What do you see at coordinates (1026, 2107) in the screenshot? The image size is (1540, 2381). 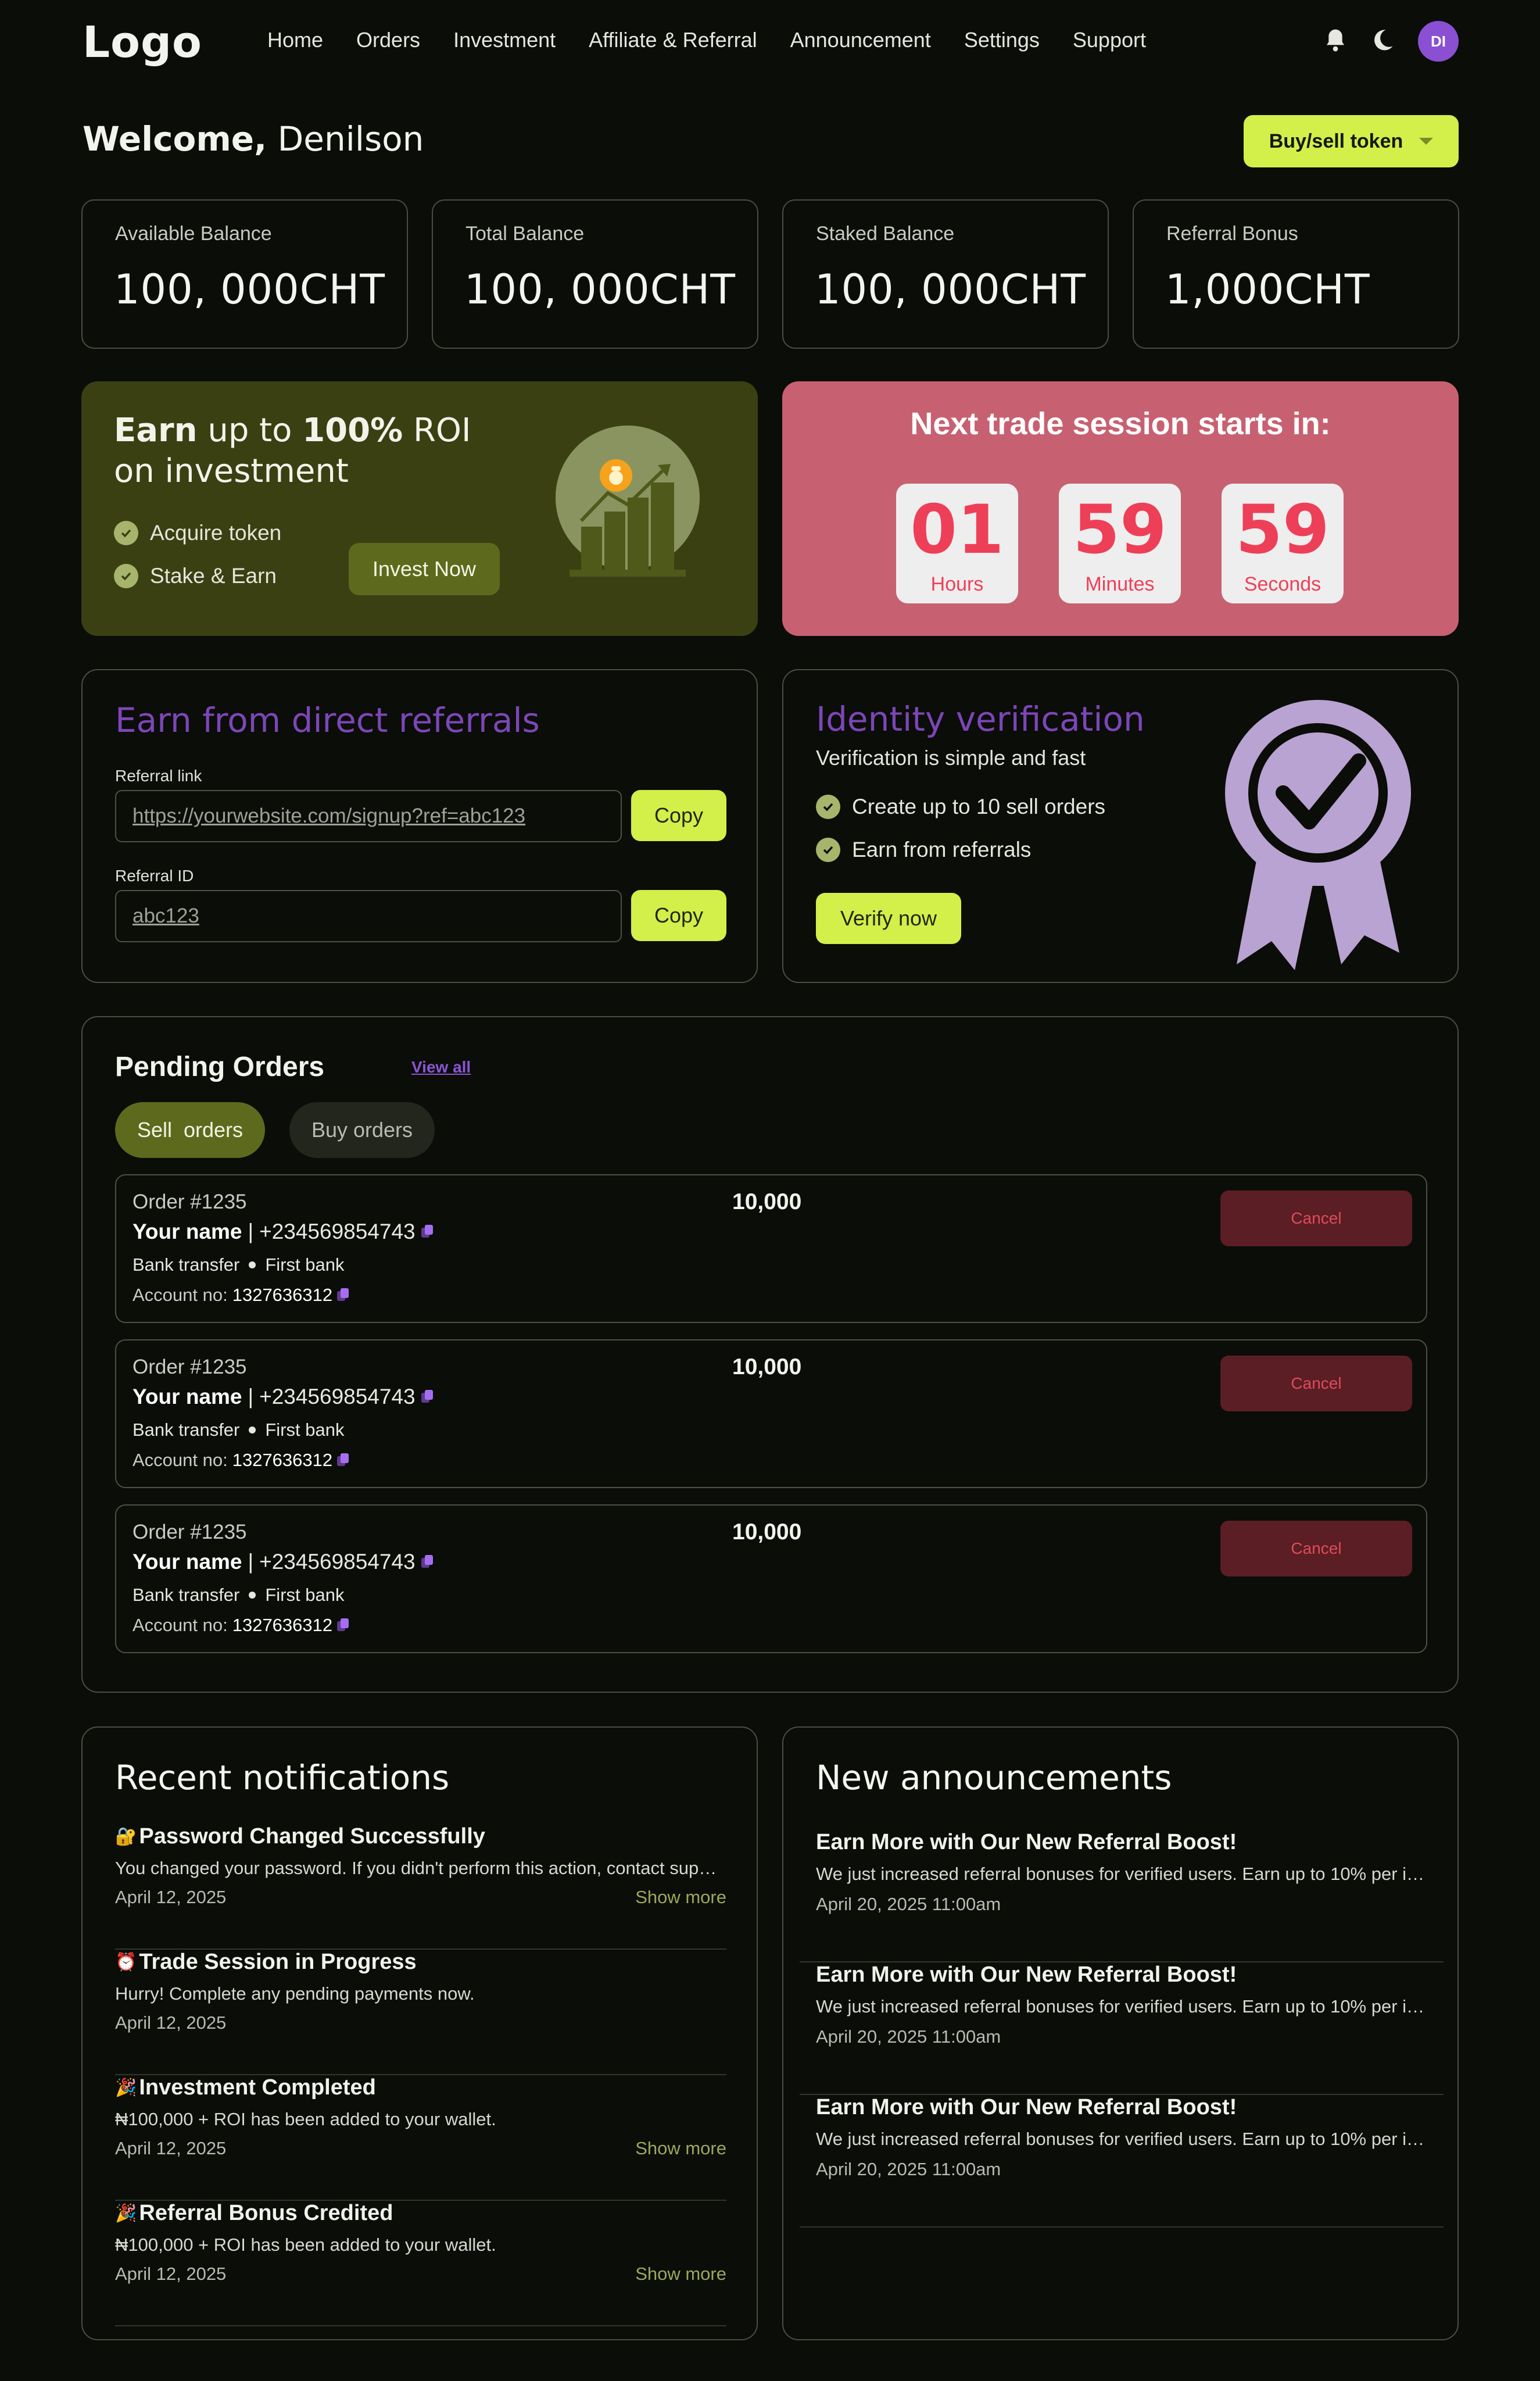 I see `announcement-title: Earn More with Our New Referral Boost!` at bounding box center [1026, 2107].